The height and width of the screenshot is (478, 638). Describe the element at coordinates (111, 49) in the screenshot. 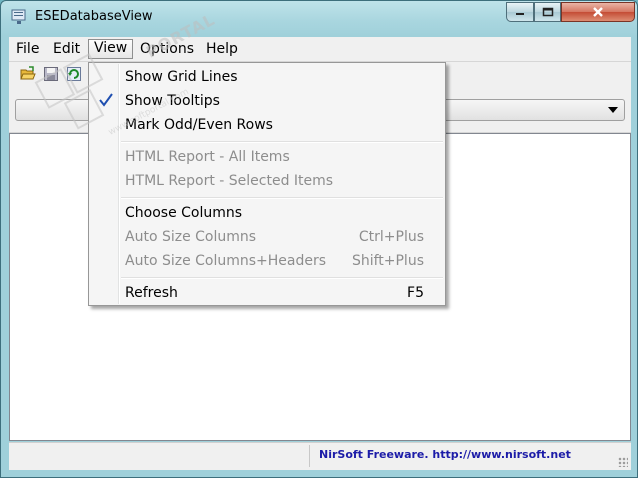

I see `menu-view: View` at that location.